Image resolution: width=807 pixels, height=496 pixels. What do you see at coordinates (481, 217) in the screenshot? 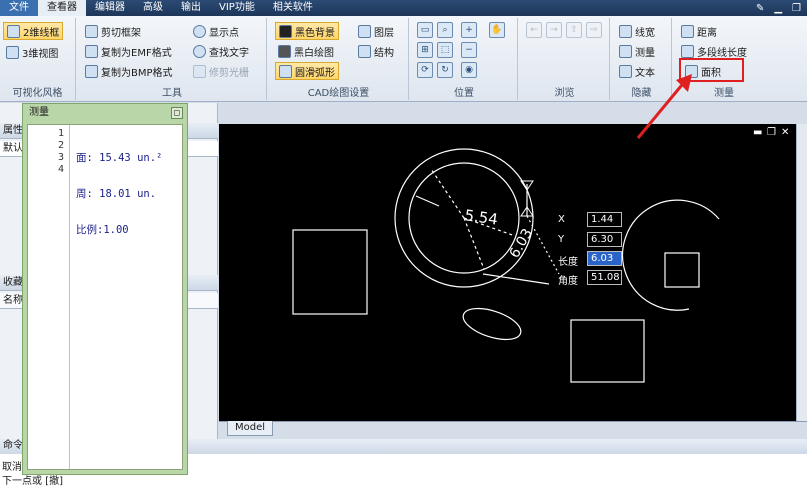
I see `dimension-text: 5.54` at bounding box center [481, 217].